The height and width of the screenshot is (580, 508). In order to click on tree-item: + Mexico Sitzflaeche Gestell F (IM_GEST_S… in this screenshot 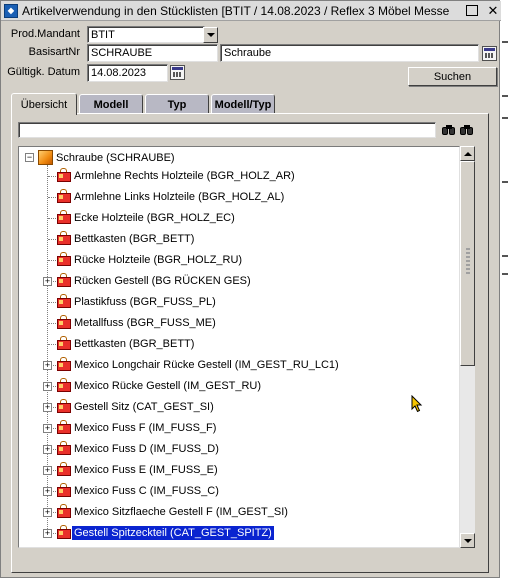, I will do `click(239, 512)`.